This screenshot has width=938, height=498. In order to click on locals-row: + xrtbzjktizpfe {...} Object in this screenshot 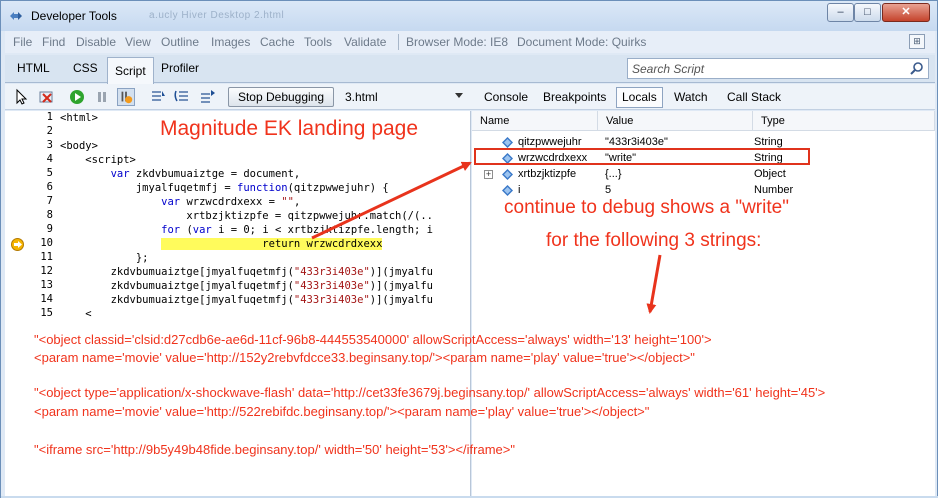, I will do `click(703, 175)`.